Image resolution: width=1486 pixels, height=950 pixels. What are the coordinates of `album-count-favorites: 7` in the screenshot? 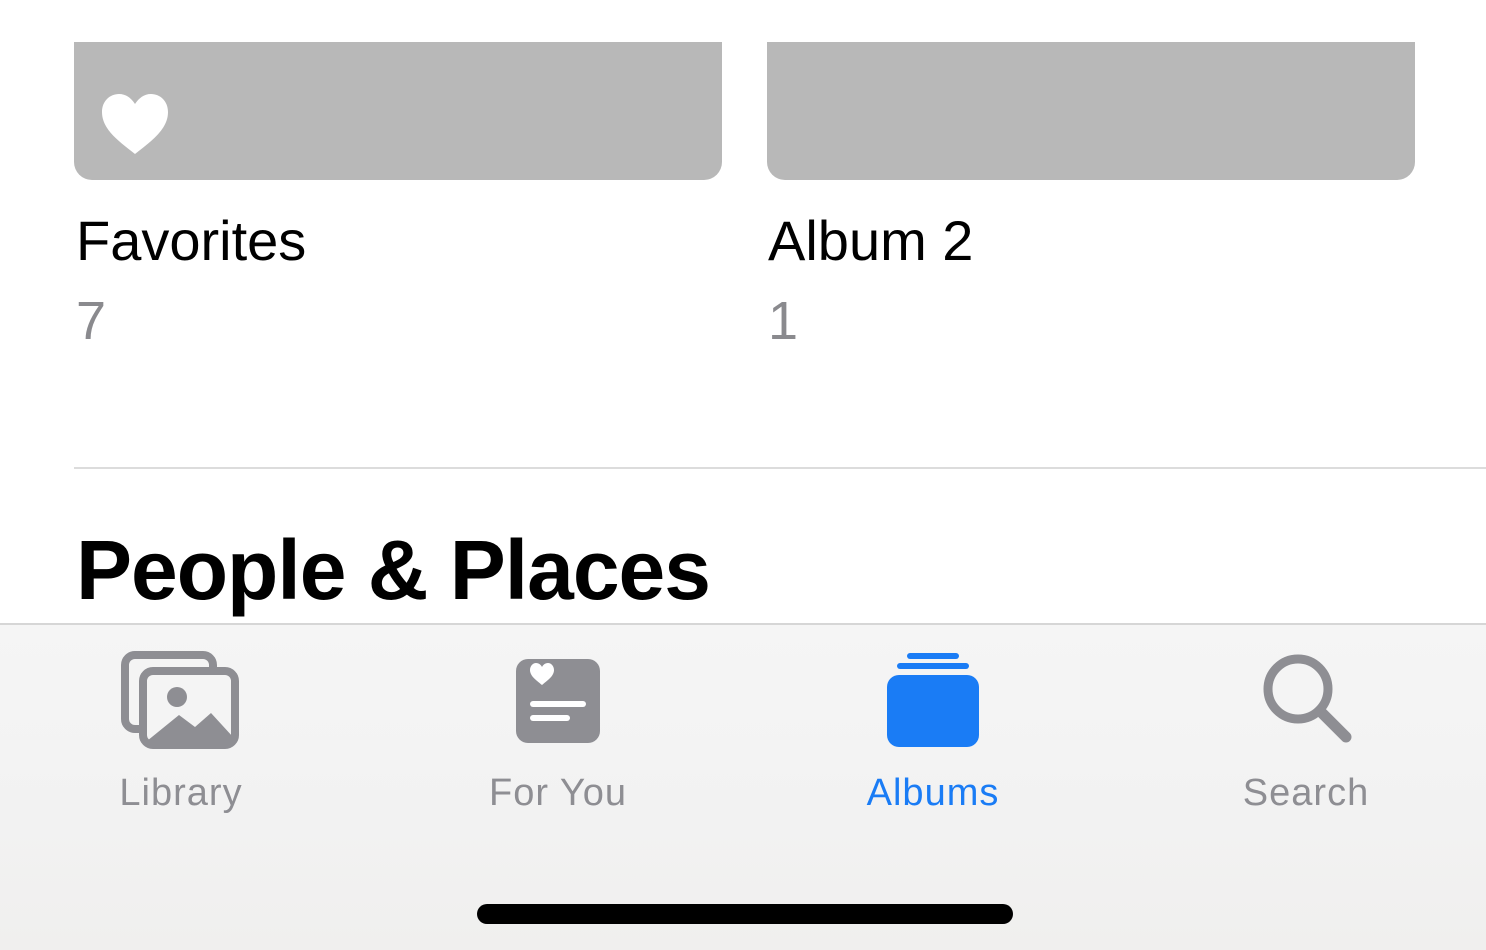 It's located at (91, 321).